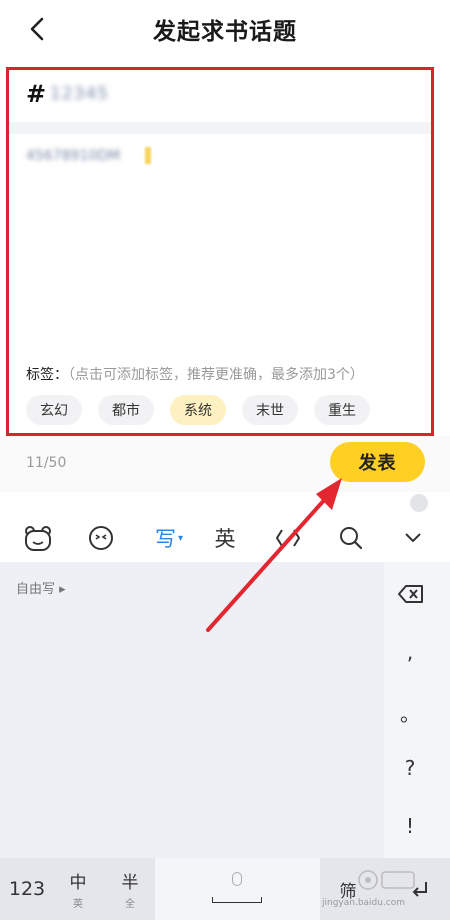 This screenshot has height=920, width=450. I want to click on tag-list: 玄幻 都市 系统 末世 重生, so click(198, 410).